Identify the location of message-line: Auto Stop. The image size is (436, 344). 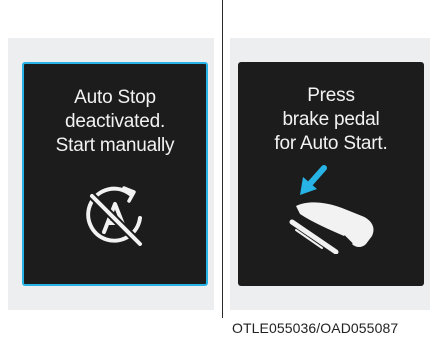
(115, 97).